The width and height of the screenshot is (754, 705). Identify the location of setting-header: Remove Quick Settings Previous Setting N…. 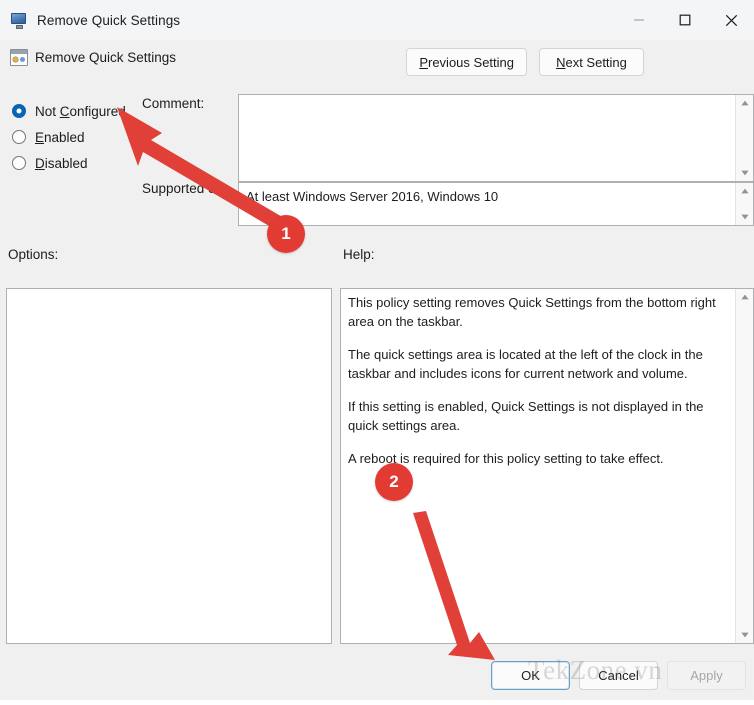
(377, 65).